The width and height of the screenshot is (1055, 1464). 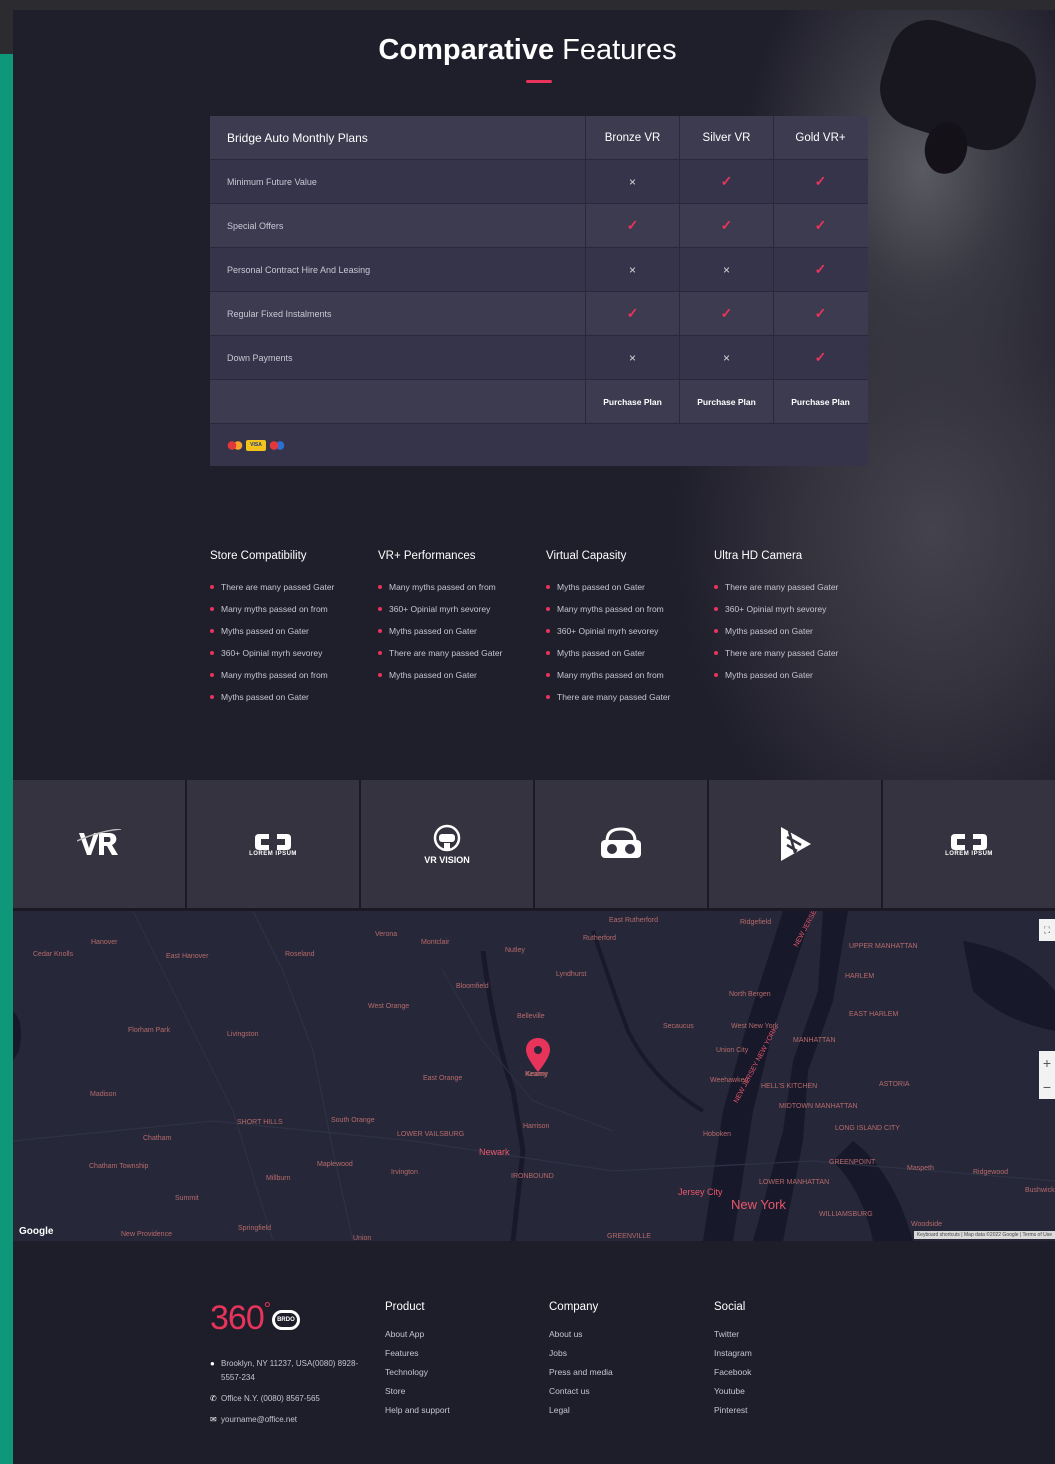 I want to click on map-place-label: IRONBOUND, so click(x=532, y=1176).